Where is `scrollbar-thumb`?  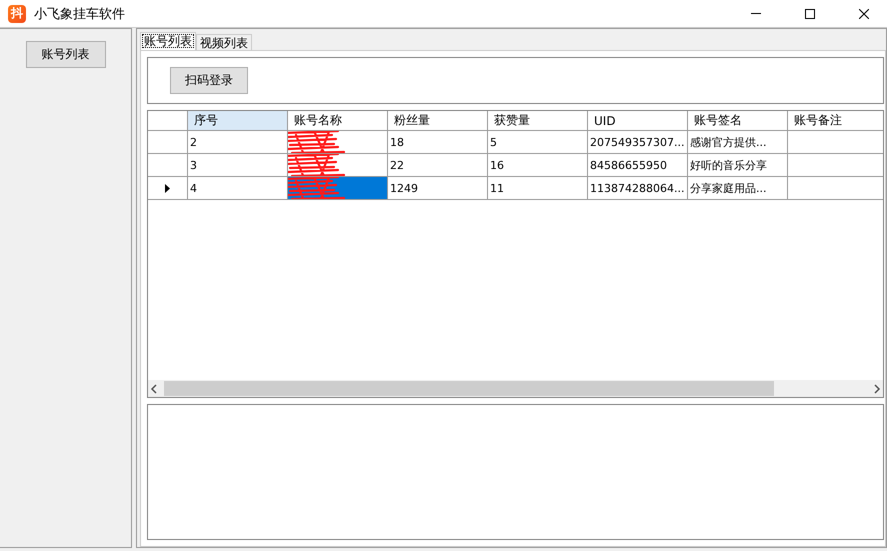
scrollbar-thumb is located at coordinates (469, 388).